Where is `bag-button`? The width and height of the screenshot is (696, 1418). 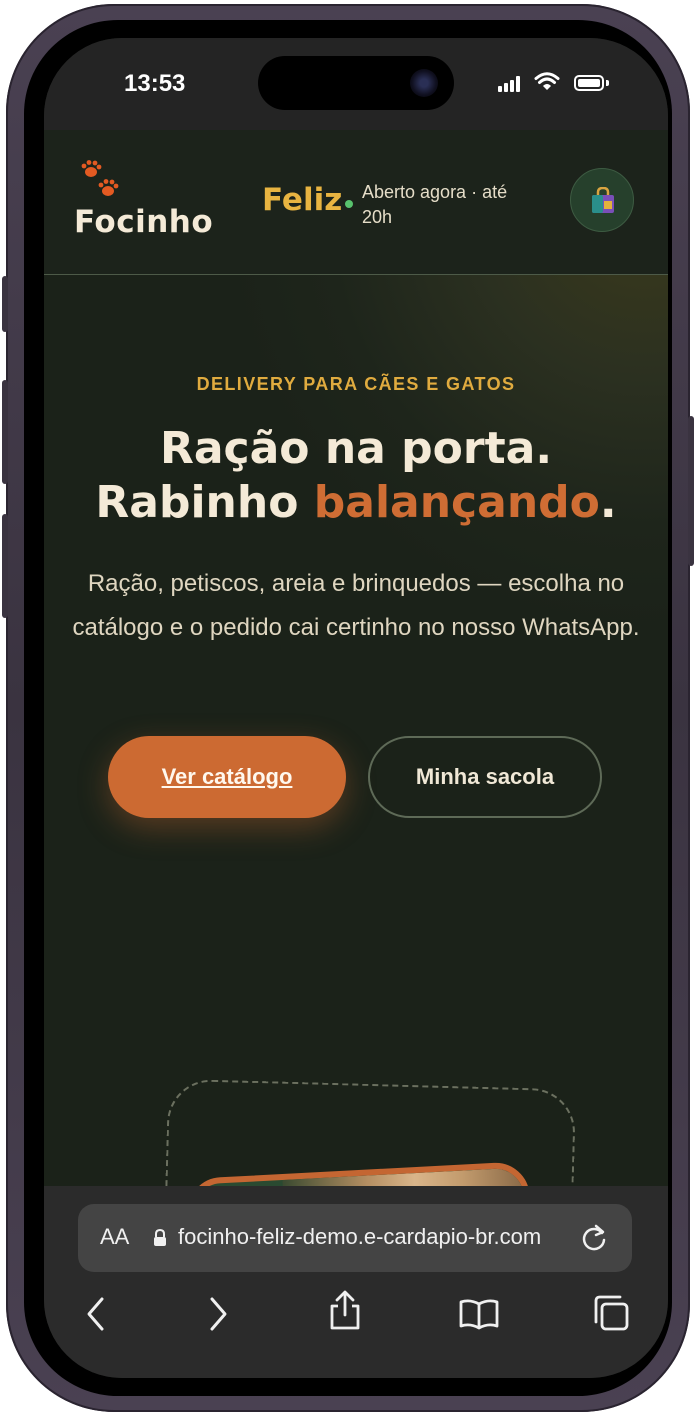 bag-button is located at coordinates (602, 200).